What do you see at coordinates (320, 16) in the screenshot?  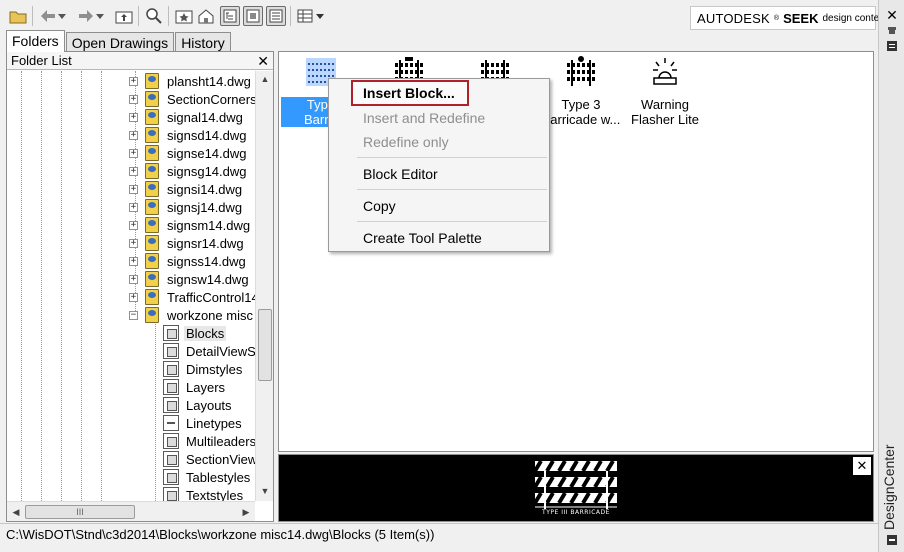 I see `views-dropdown-icon` at bounding box center [320, 16].